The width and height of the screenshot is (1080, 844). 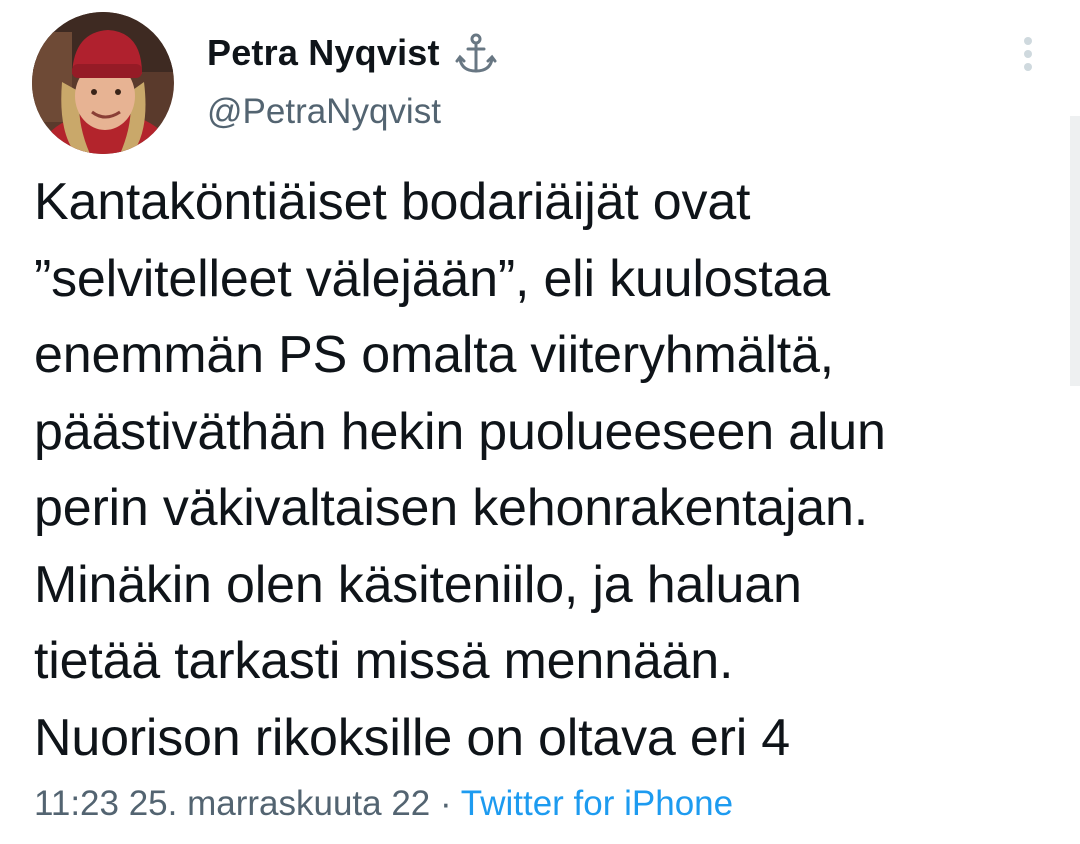 What do you see at coordinates (476, 53) in the screenshot?
I see `anchor-icon` at bounding box center [476, 53].